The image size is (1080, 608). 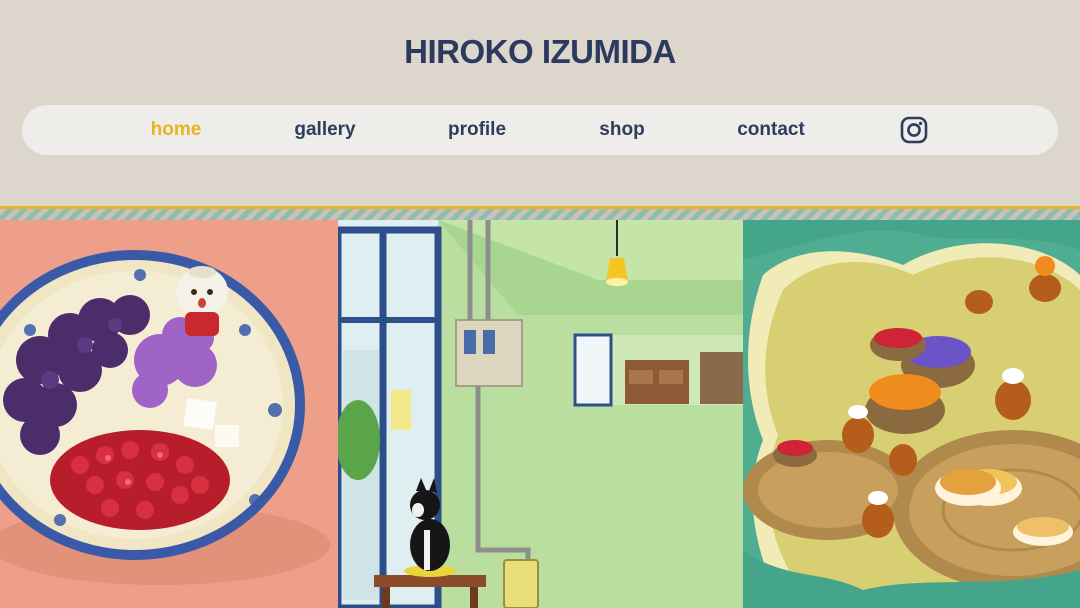 I want to click on nav-gallery-link: gallery, so click(x=324, y=130).